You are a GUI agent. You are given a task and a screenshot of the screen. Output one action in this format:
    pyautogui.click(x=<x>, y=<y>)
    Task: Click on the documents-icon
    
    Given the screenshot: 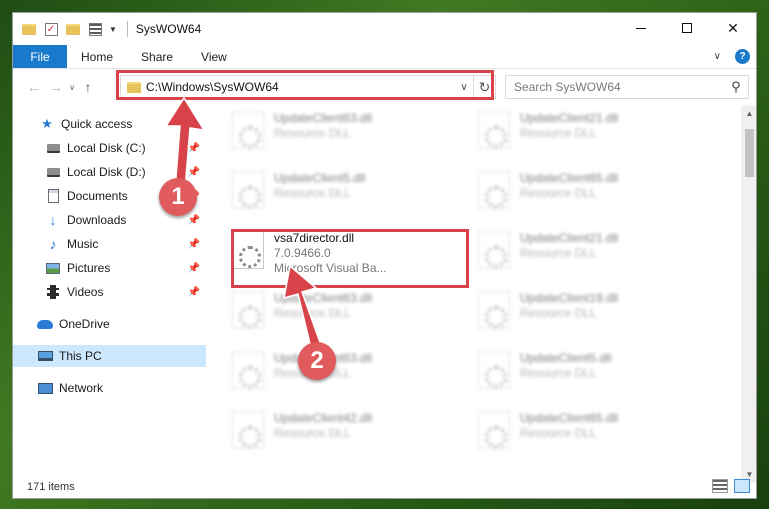 What is the action you would take?
    pyautogui.click(x=53, y=196)
    